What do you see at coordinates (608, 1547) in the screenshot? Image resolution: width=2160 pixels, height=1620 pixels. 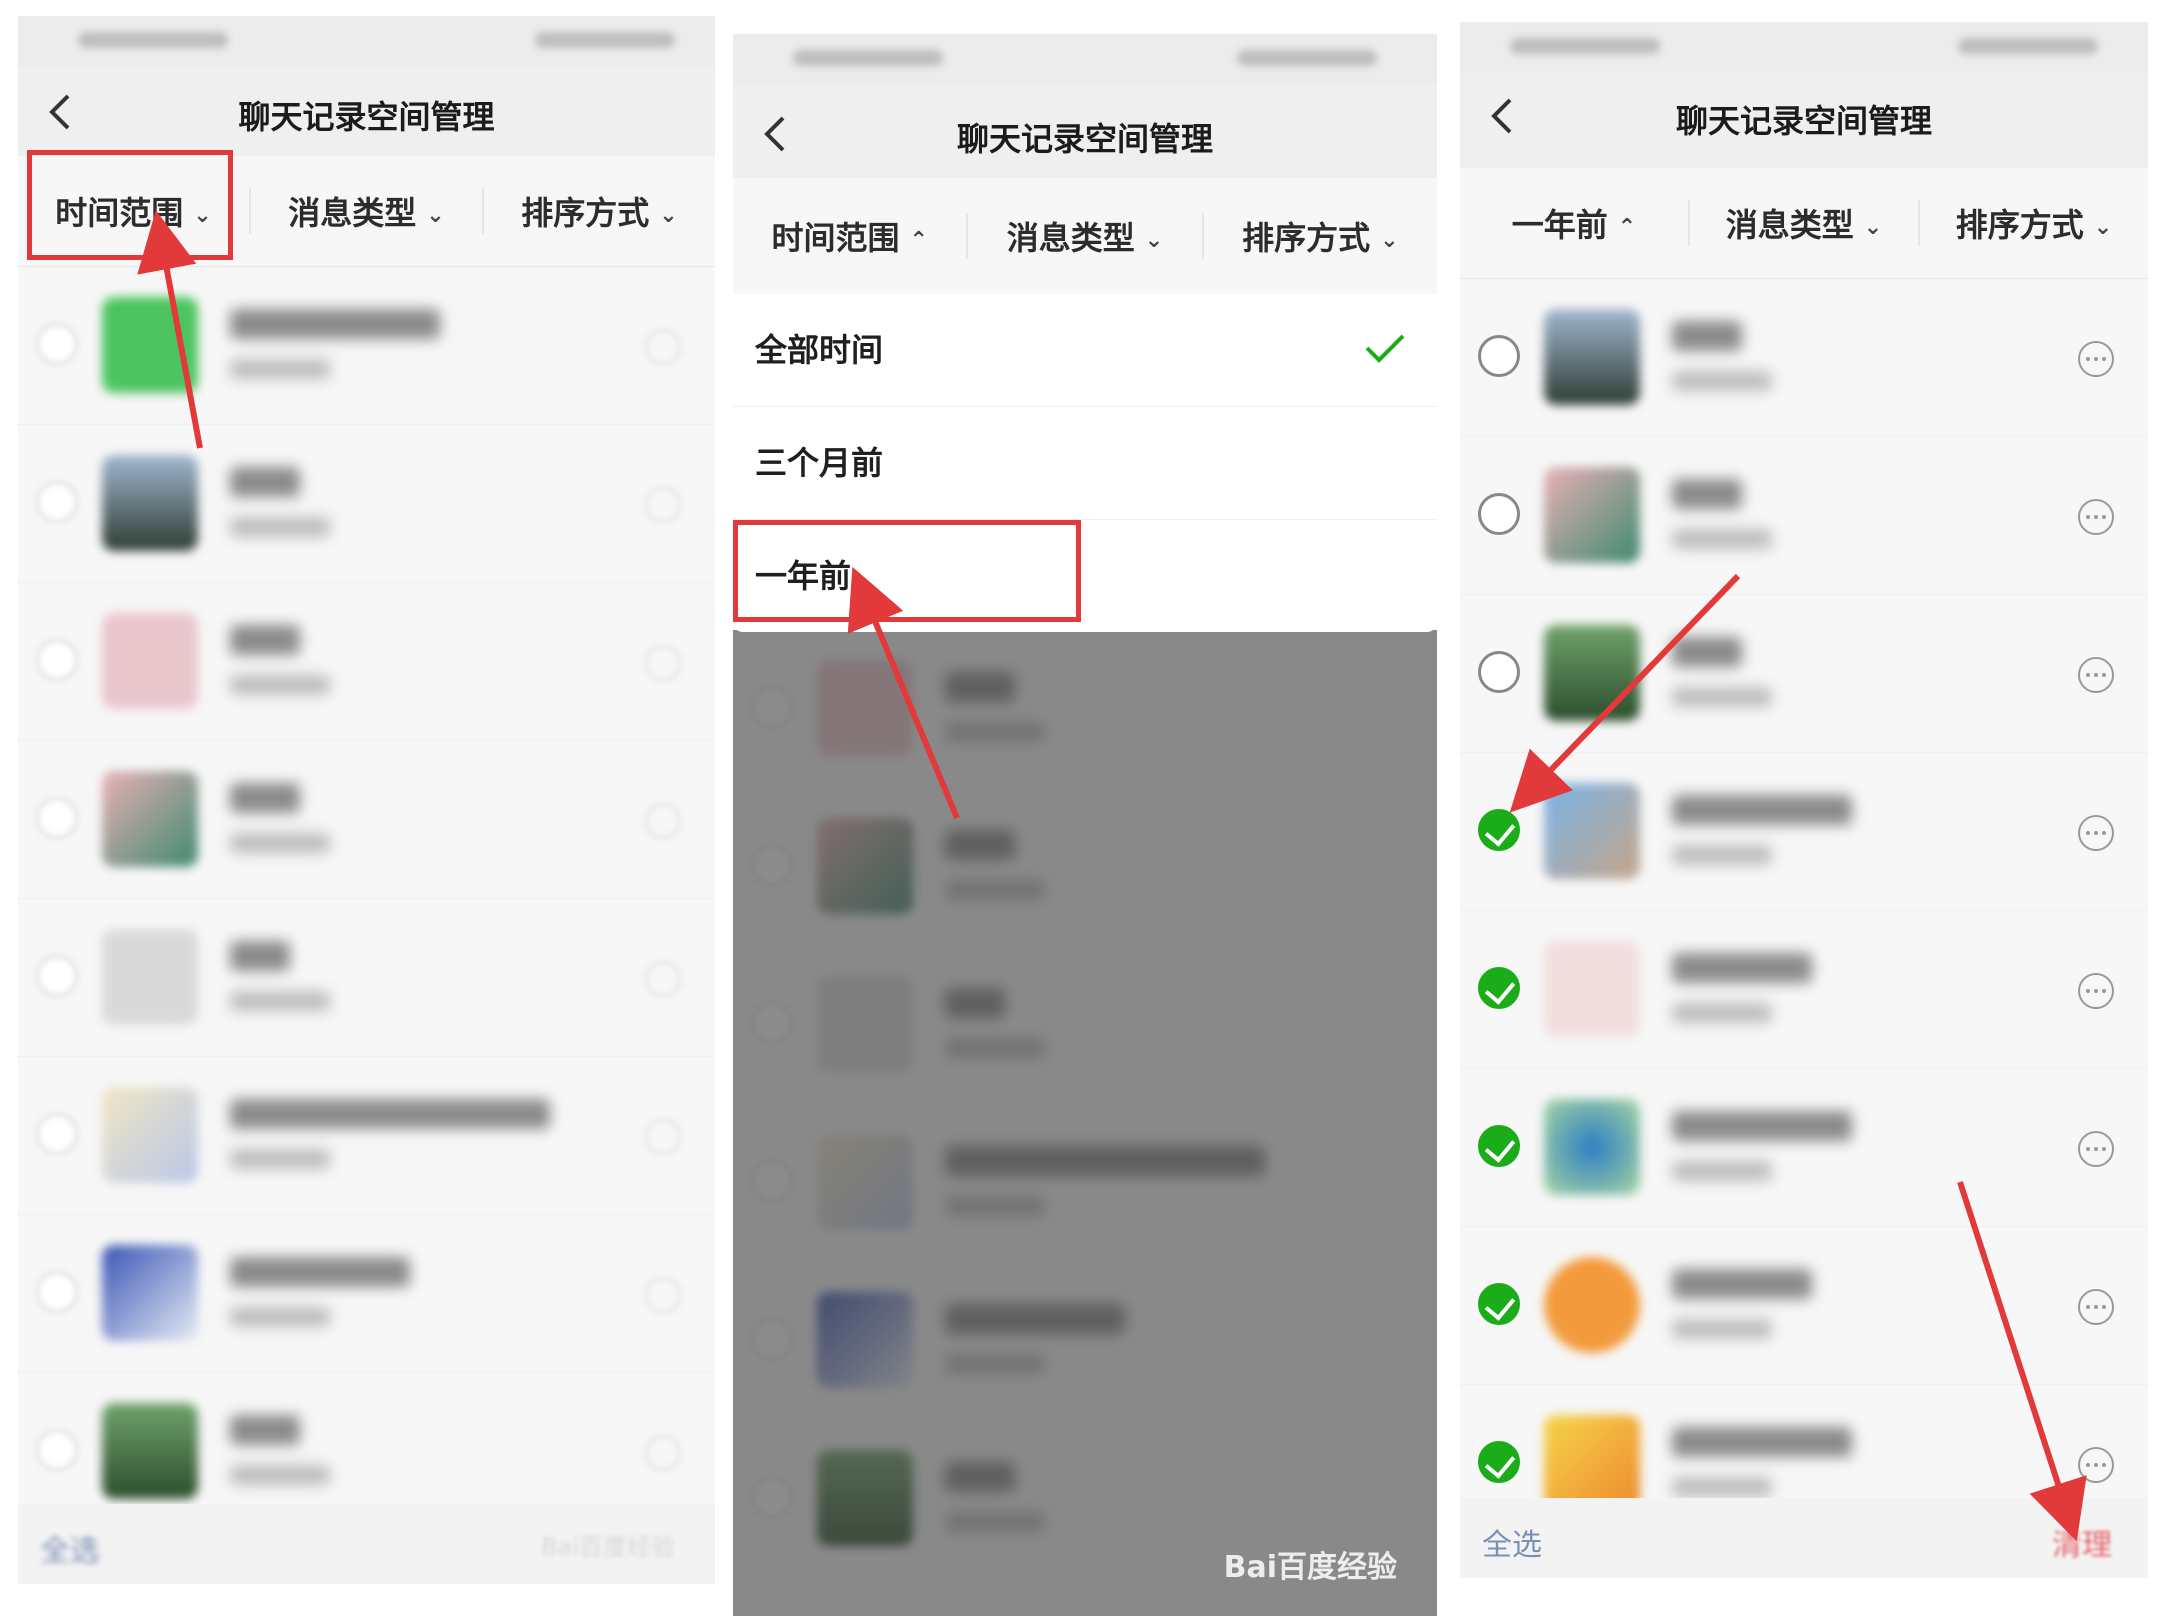 I see `watermark: Bai百度经验` at bounding box center [608, 1547].